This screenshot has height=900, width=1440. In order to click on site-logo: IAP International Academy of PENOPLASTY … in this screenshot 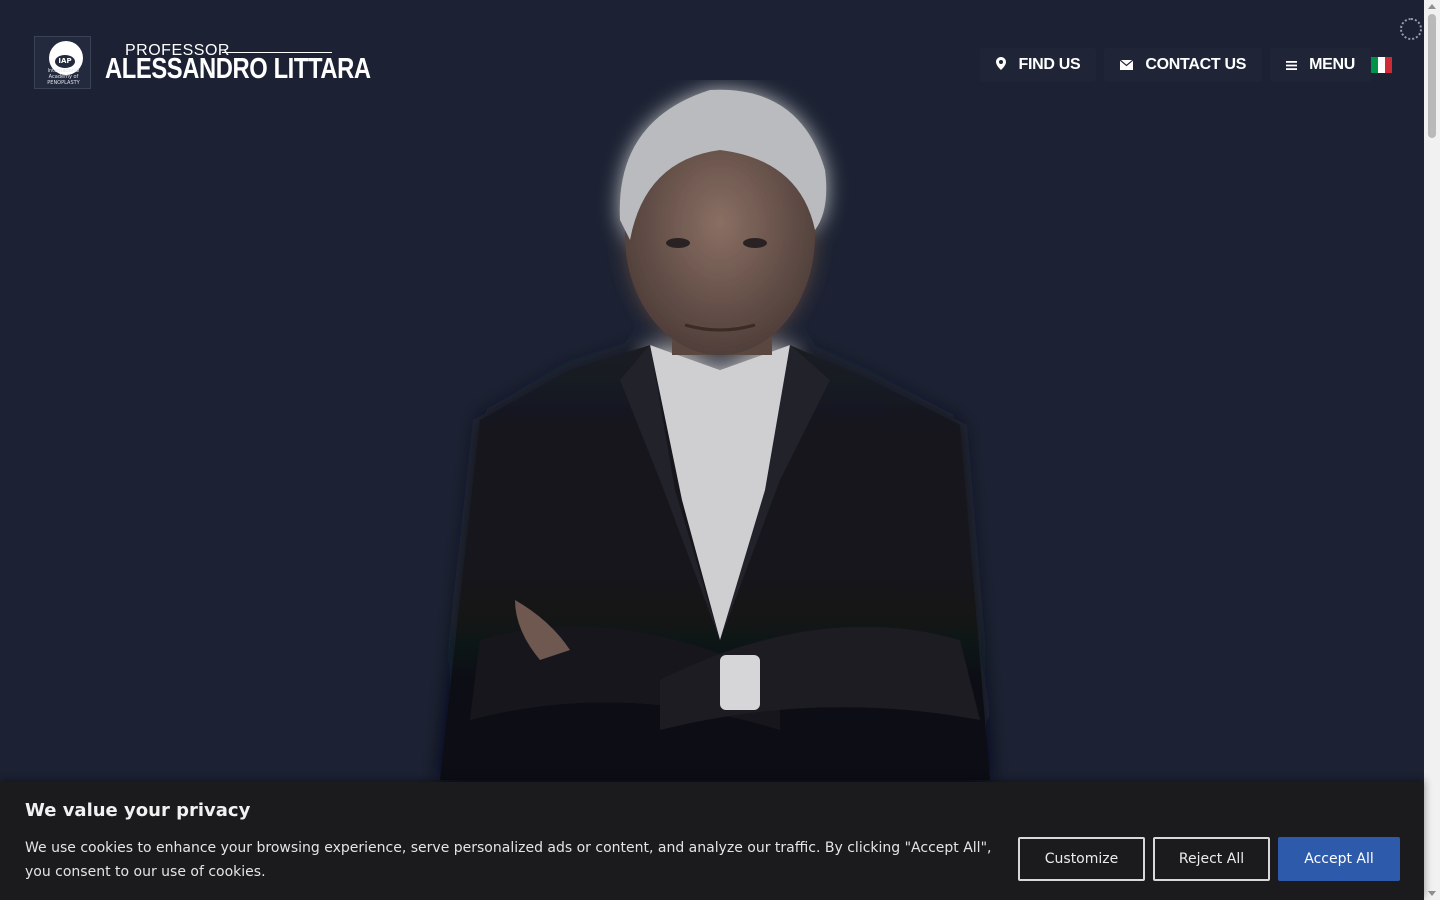, I will do `click(202, 62)`.